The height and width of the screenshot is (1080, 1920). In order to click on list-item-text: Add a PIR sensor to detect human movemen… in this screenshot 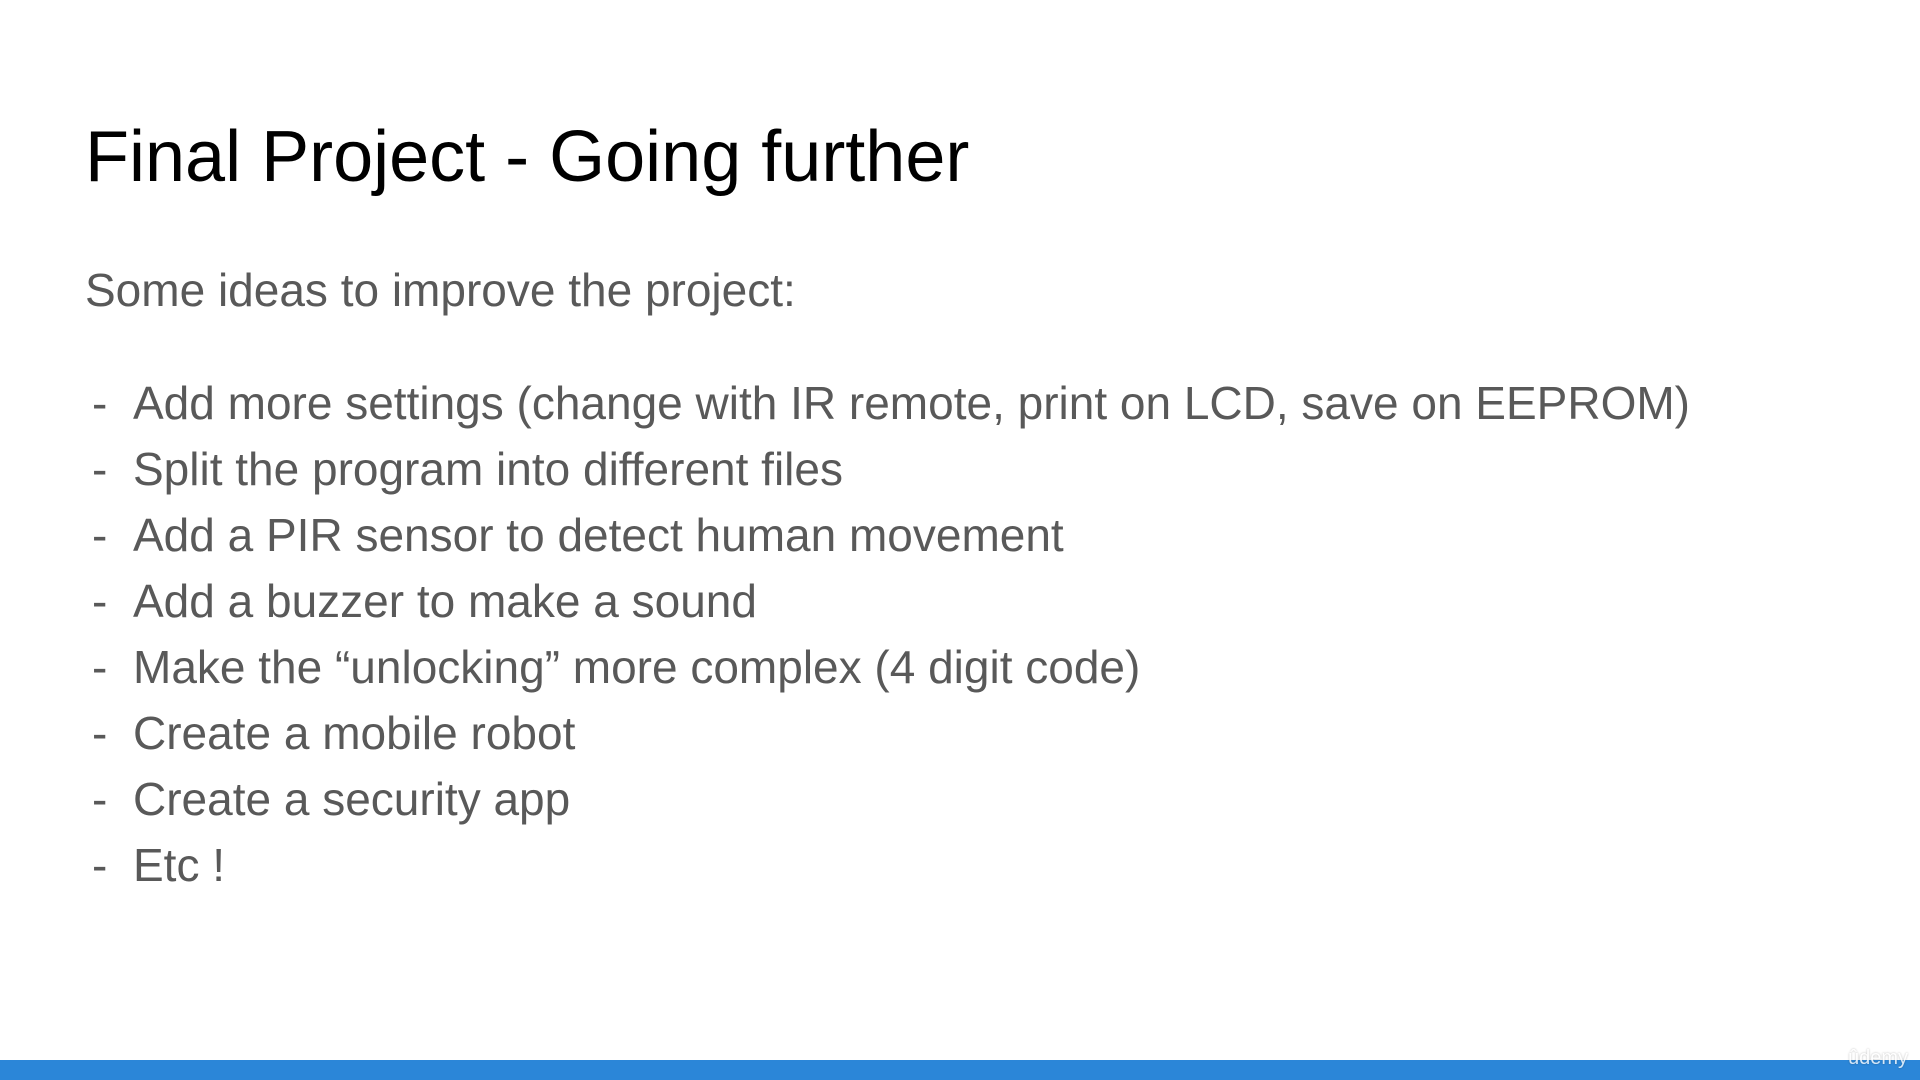, I will do `click(598, 535)`.